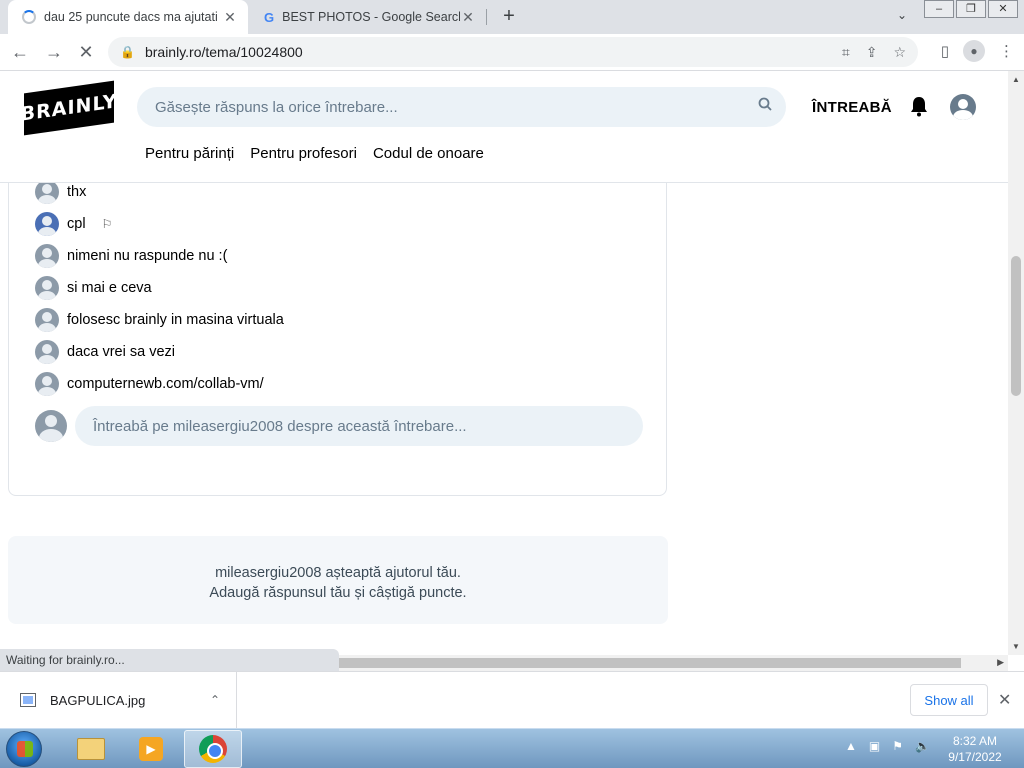 This screenshot has width=1024, height=768. I want to click on close-window-button: ✕, so click(1003, 9).